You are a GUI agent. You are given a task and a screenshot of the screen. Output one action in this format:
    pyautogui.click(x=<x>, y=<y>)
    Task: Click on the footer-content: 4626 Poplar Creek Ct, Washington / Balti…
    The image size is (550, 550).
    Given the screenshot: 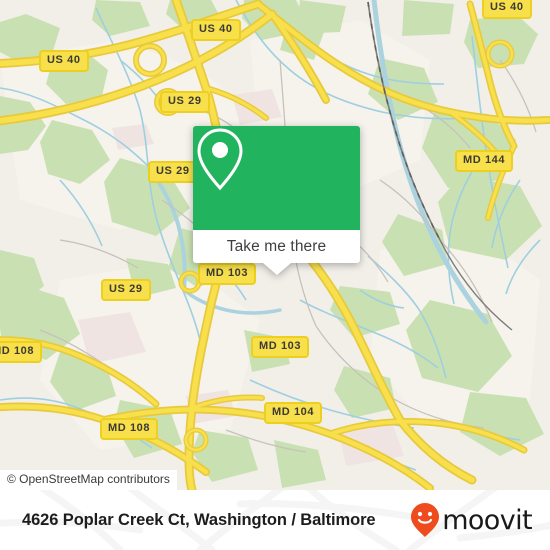 What is the action you would take?
    pyautogui.click(x=275, y=520)
    